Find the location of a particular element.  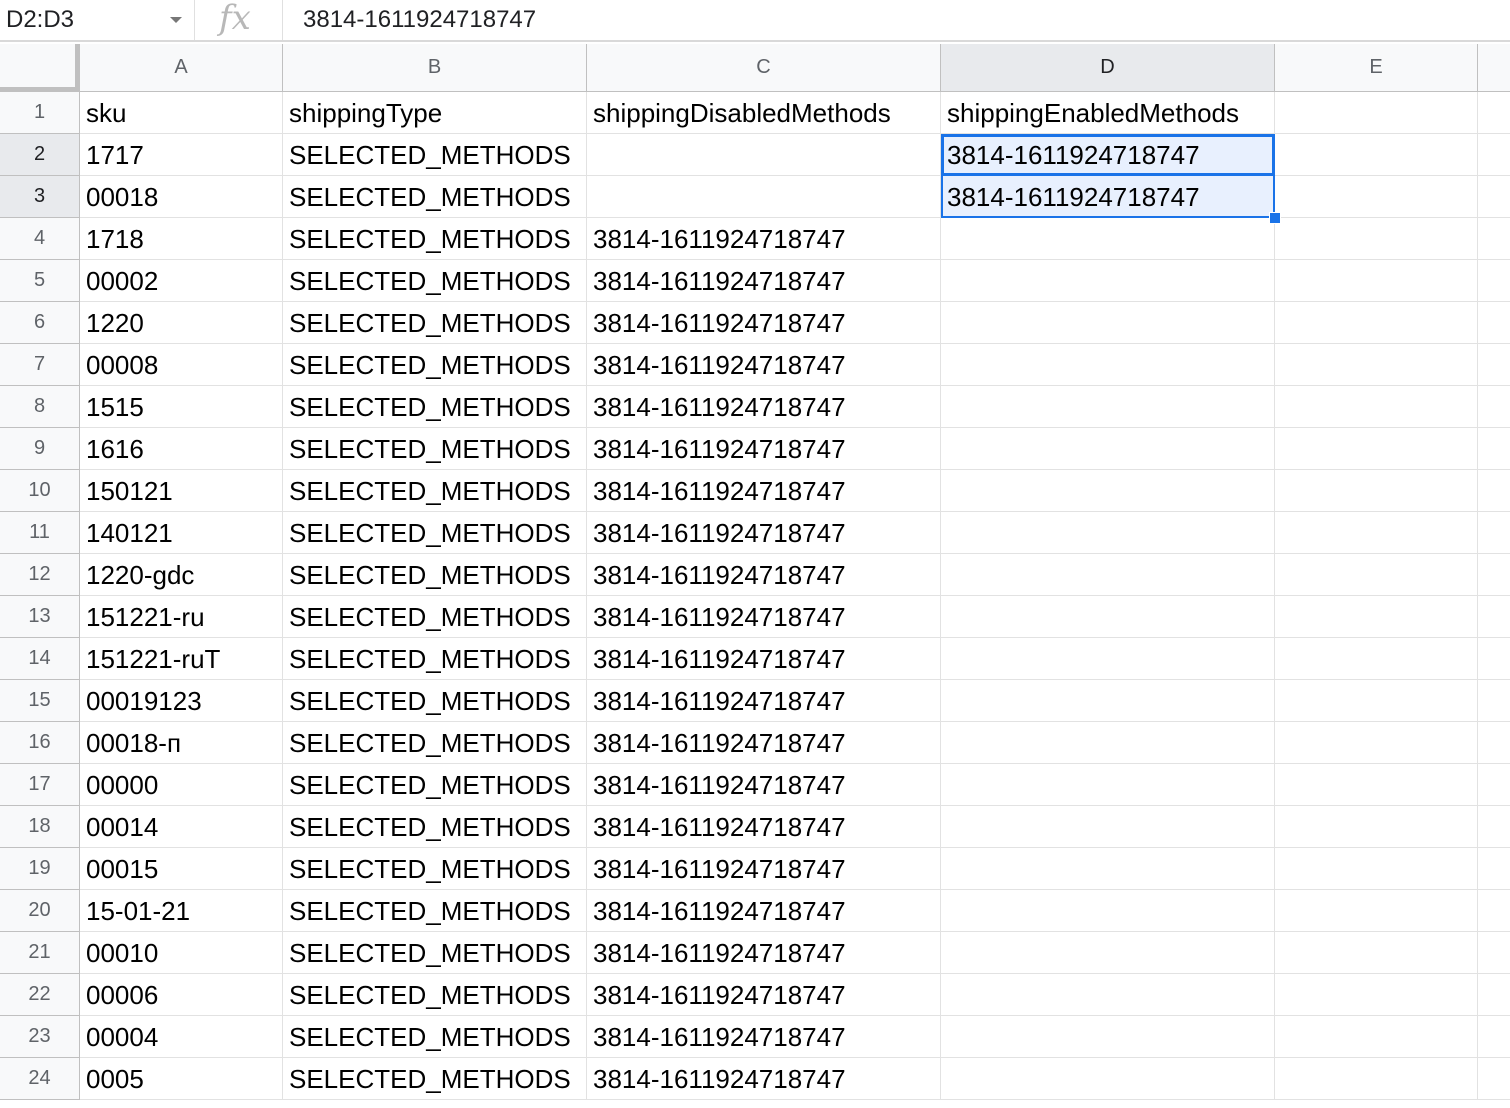

cell-e8 is located at coordinates (1376, 407).